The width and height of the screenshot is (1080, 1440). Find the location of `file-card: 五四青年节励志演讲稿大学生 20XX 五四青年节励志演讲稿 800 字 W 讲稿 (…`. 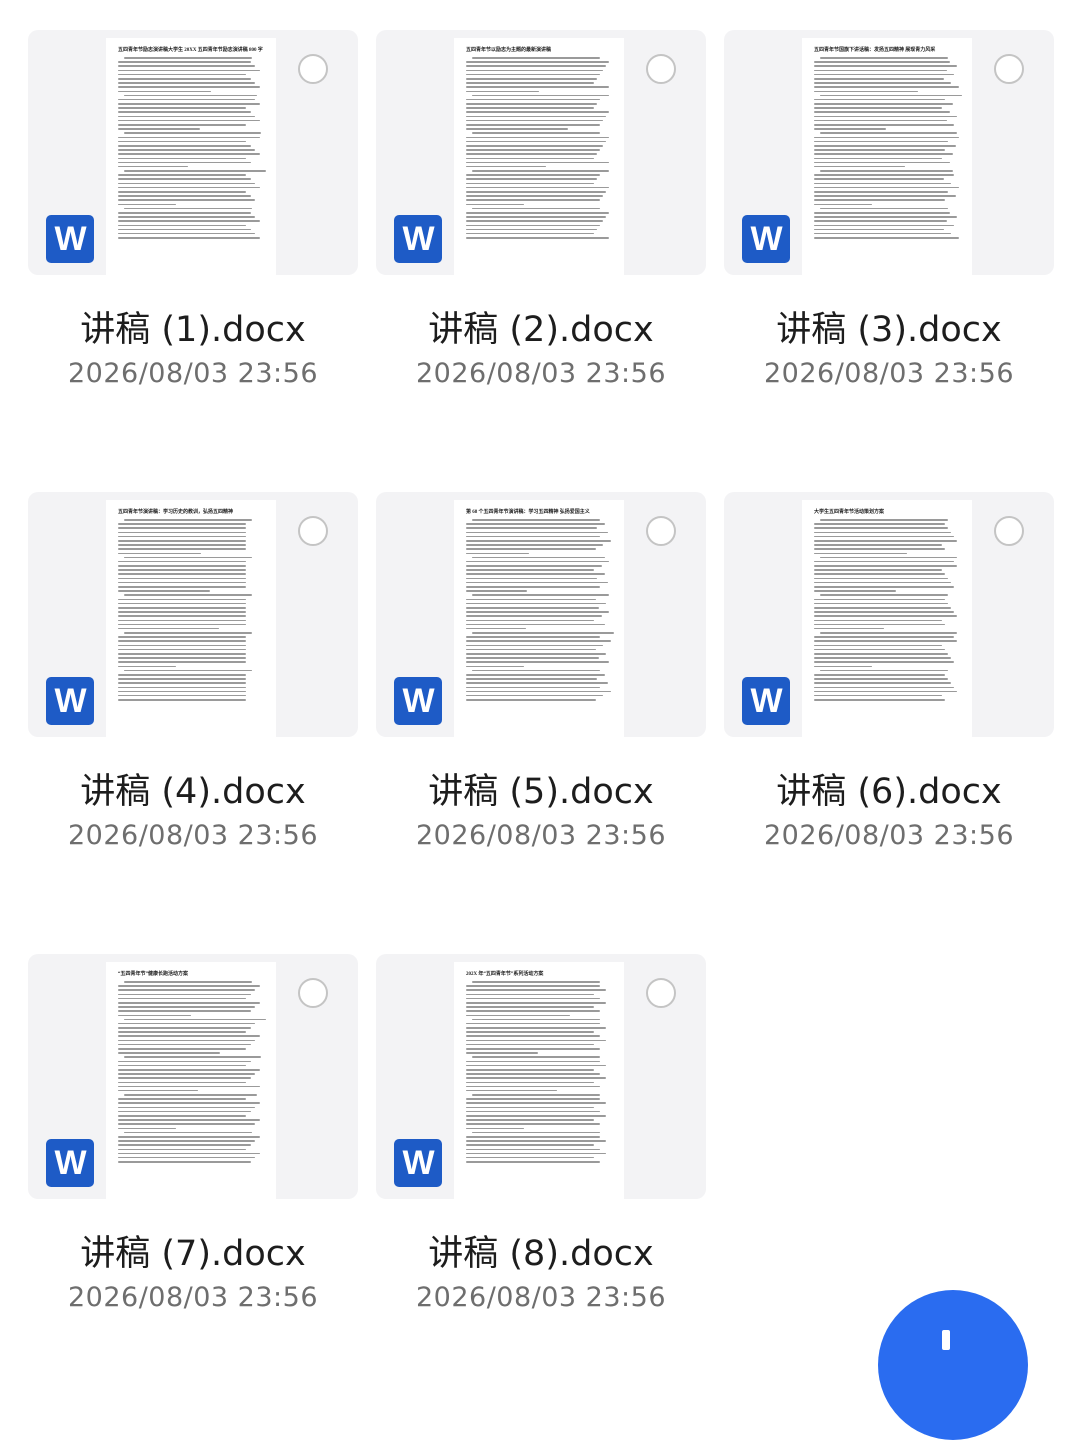

file-card: 五四青年节励志演讲稿大学生 20XX 五四青年节励志演讲稿 800 字 W 讲稿 (… is located at coordinates (193, 240).